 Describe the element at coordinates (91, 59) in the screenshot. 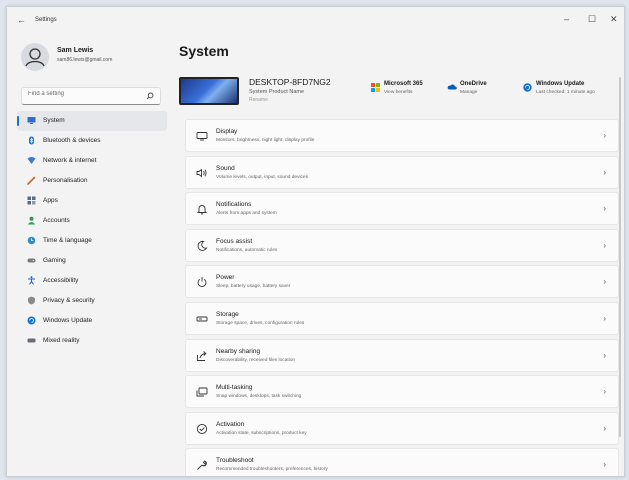

I see `user-profile: Sam Lewis sam86.lewis@gmail.com` at that location.